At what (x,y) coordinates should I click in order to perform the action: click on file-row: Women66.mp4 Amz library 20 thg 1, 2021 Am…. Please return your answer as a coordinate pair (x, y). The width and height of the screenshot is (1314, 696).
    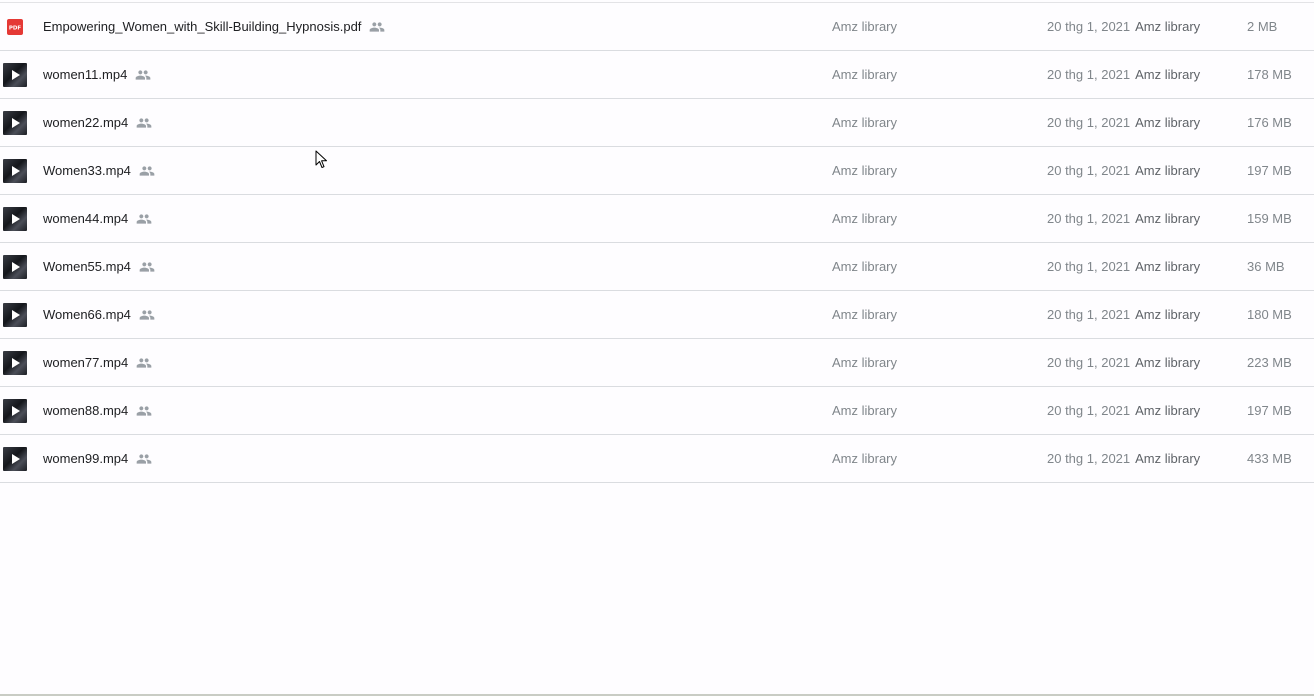
    Looking at the image, I should click on (657, 315).